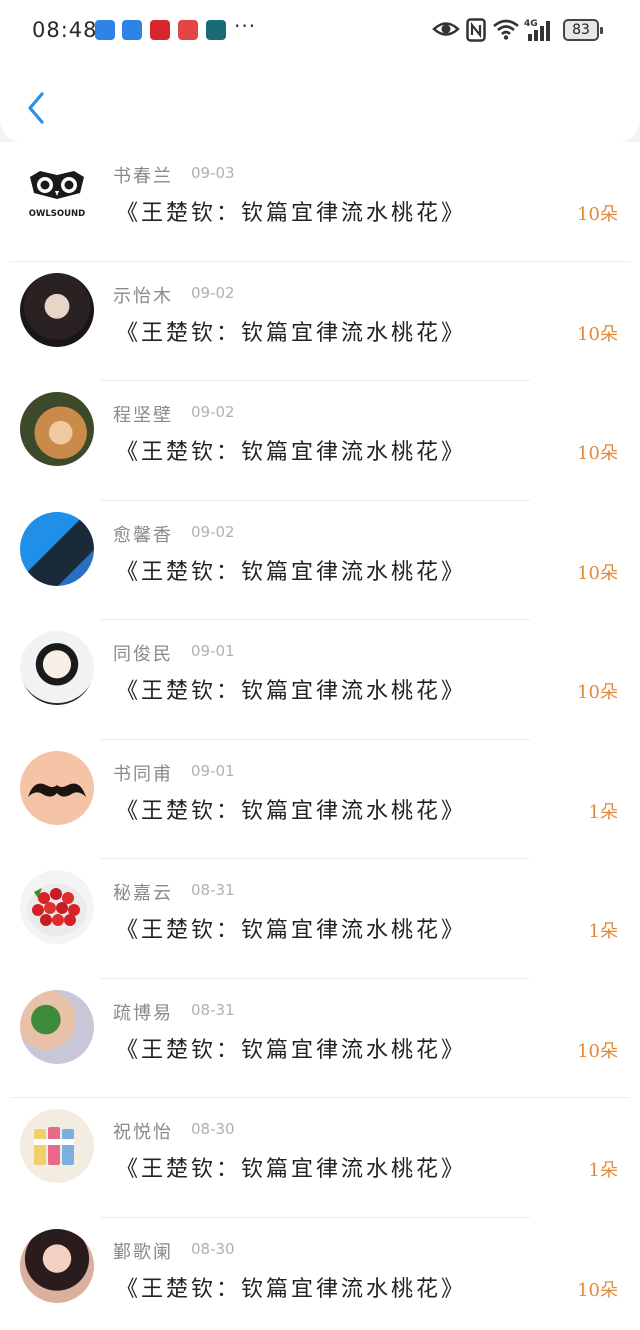 This screenshot has width=640, height=1330. What do you see at coordinates (160, 30) in the screenshot?
I see `heart-app-icon` at bounding box center [160, 30].